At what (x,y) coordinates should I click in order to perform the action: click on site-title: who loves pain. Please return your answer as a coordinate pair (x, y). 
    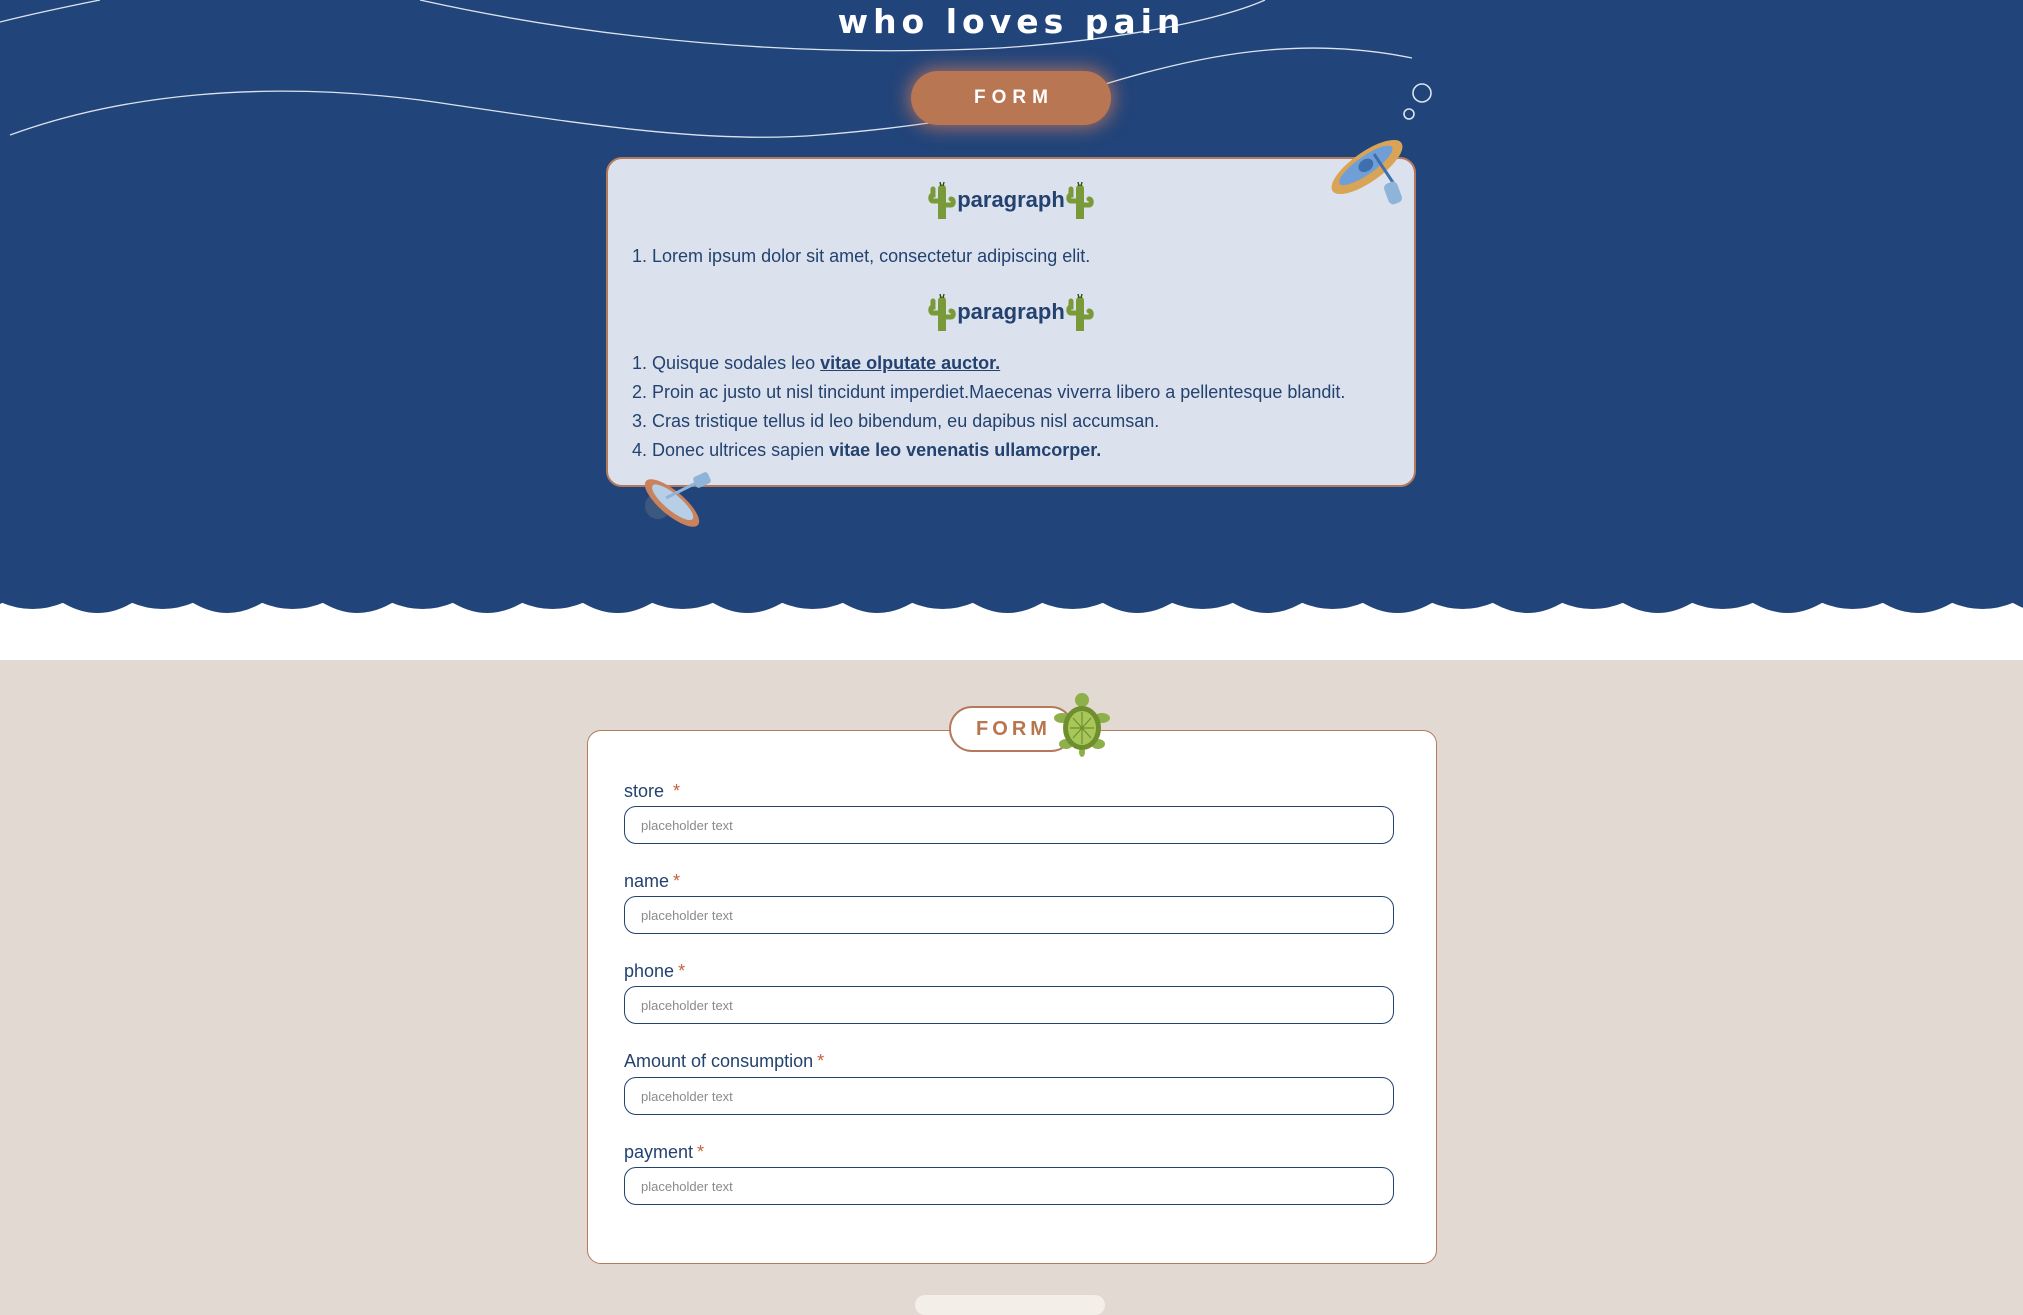
    Looking at the image, I should click on (1011, 21).